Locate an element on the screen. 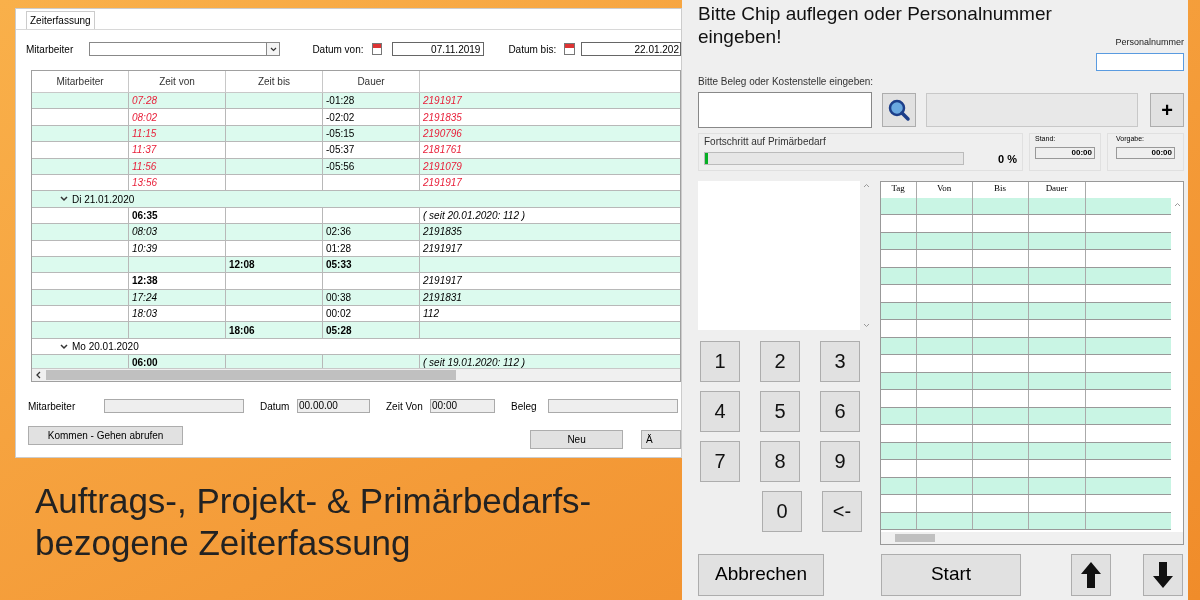 This screenshot has height=600, width=1200. column-header: Tag is located at coordinates (898, 187).